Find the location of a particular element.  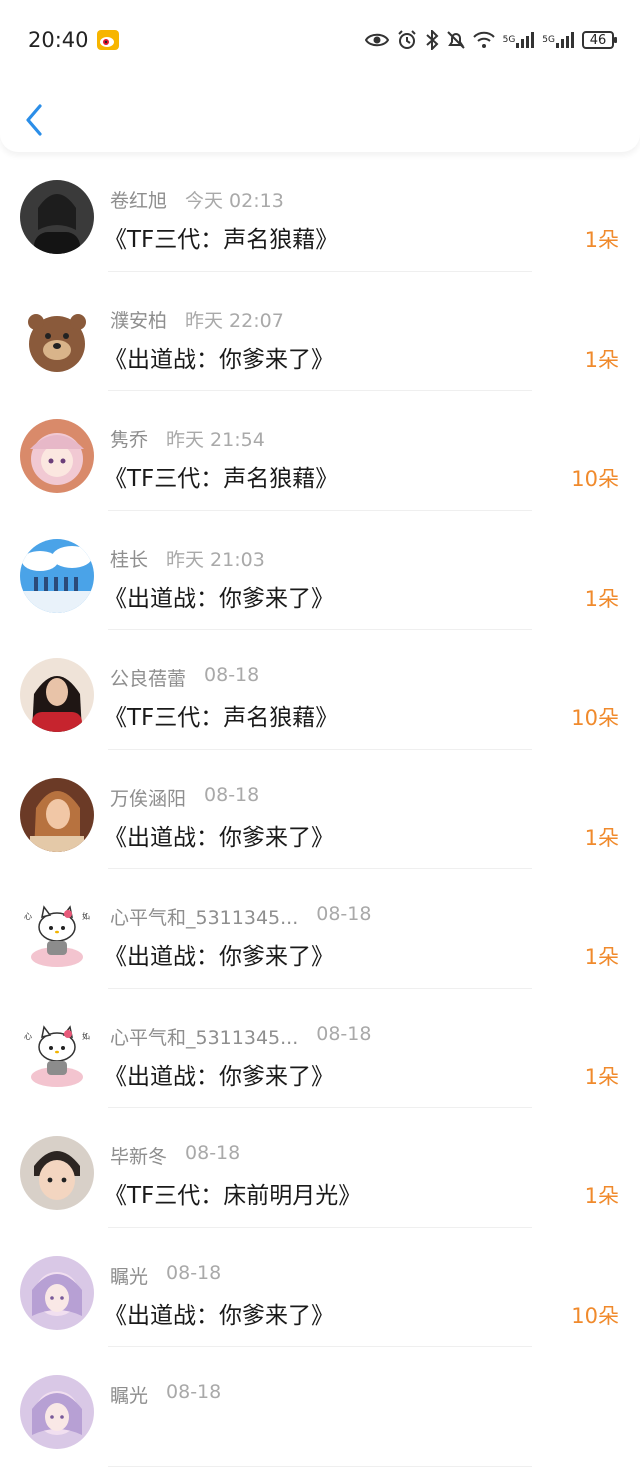

status-time-group: 20:40 is located at coordinates (73, 40).